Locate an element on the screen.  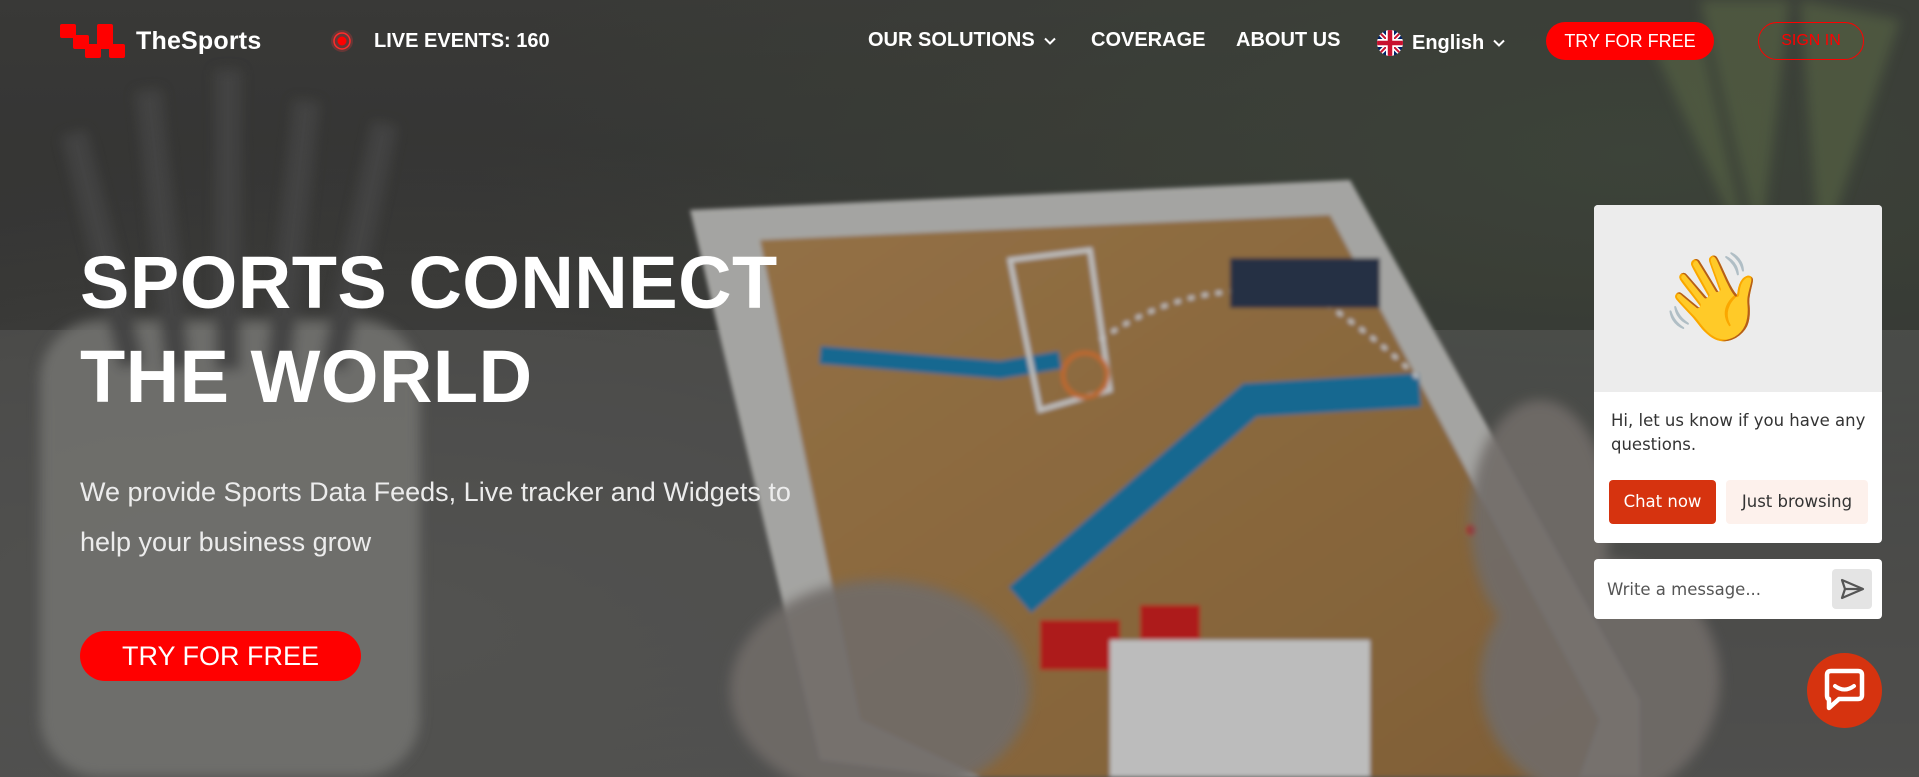
chat-launcher-button is located at coordinates (1844, 690).